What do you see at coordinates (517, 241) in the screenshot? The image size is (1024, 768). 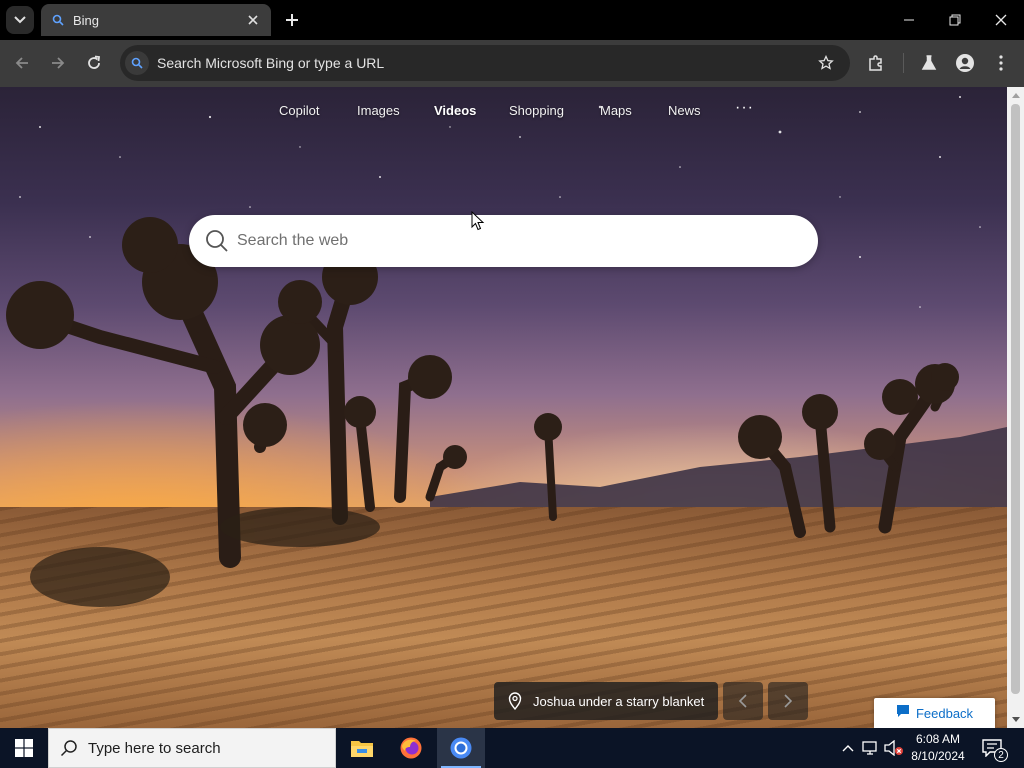 I see `search-input` at bounding box center [517, 241].